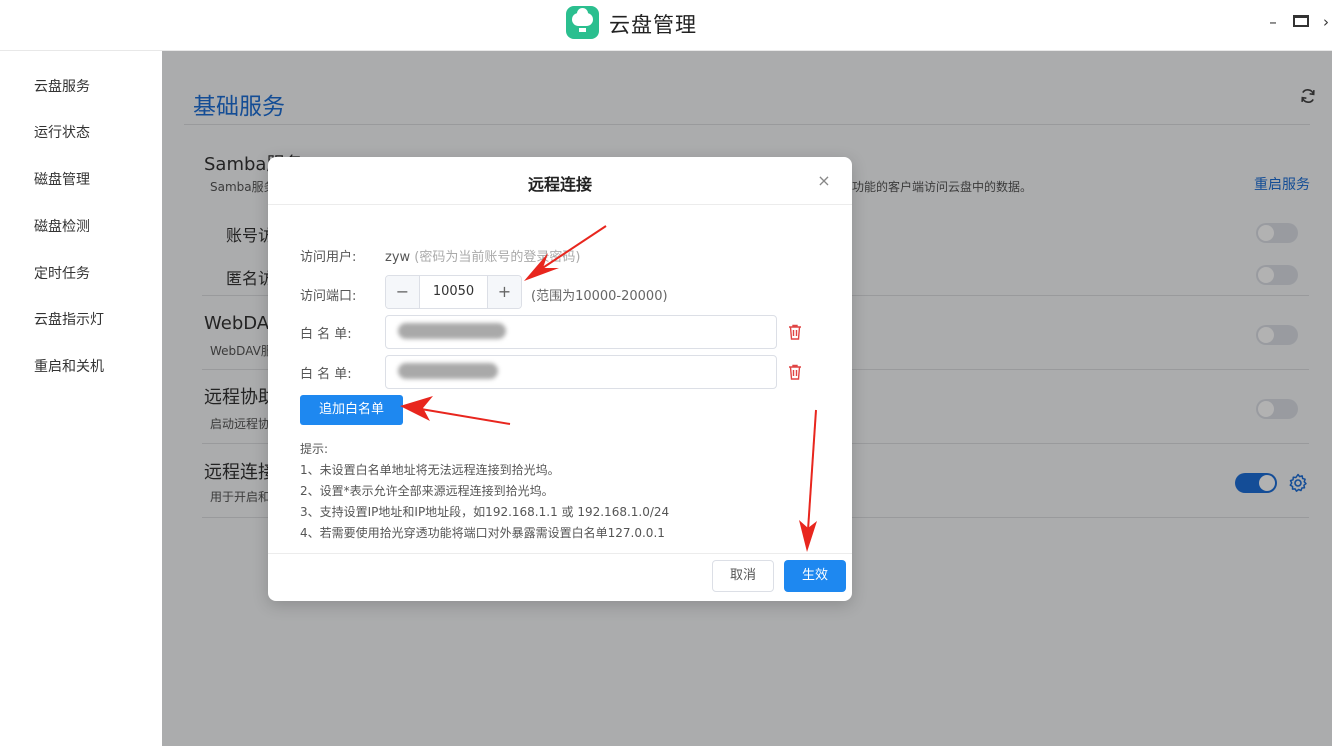 The height and width of the screenshot is (746, 1332). I want to click on port-input: 10050, so click(453, 292).